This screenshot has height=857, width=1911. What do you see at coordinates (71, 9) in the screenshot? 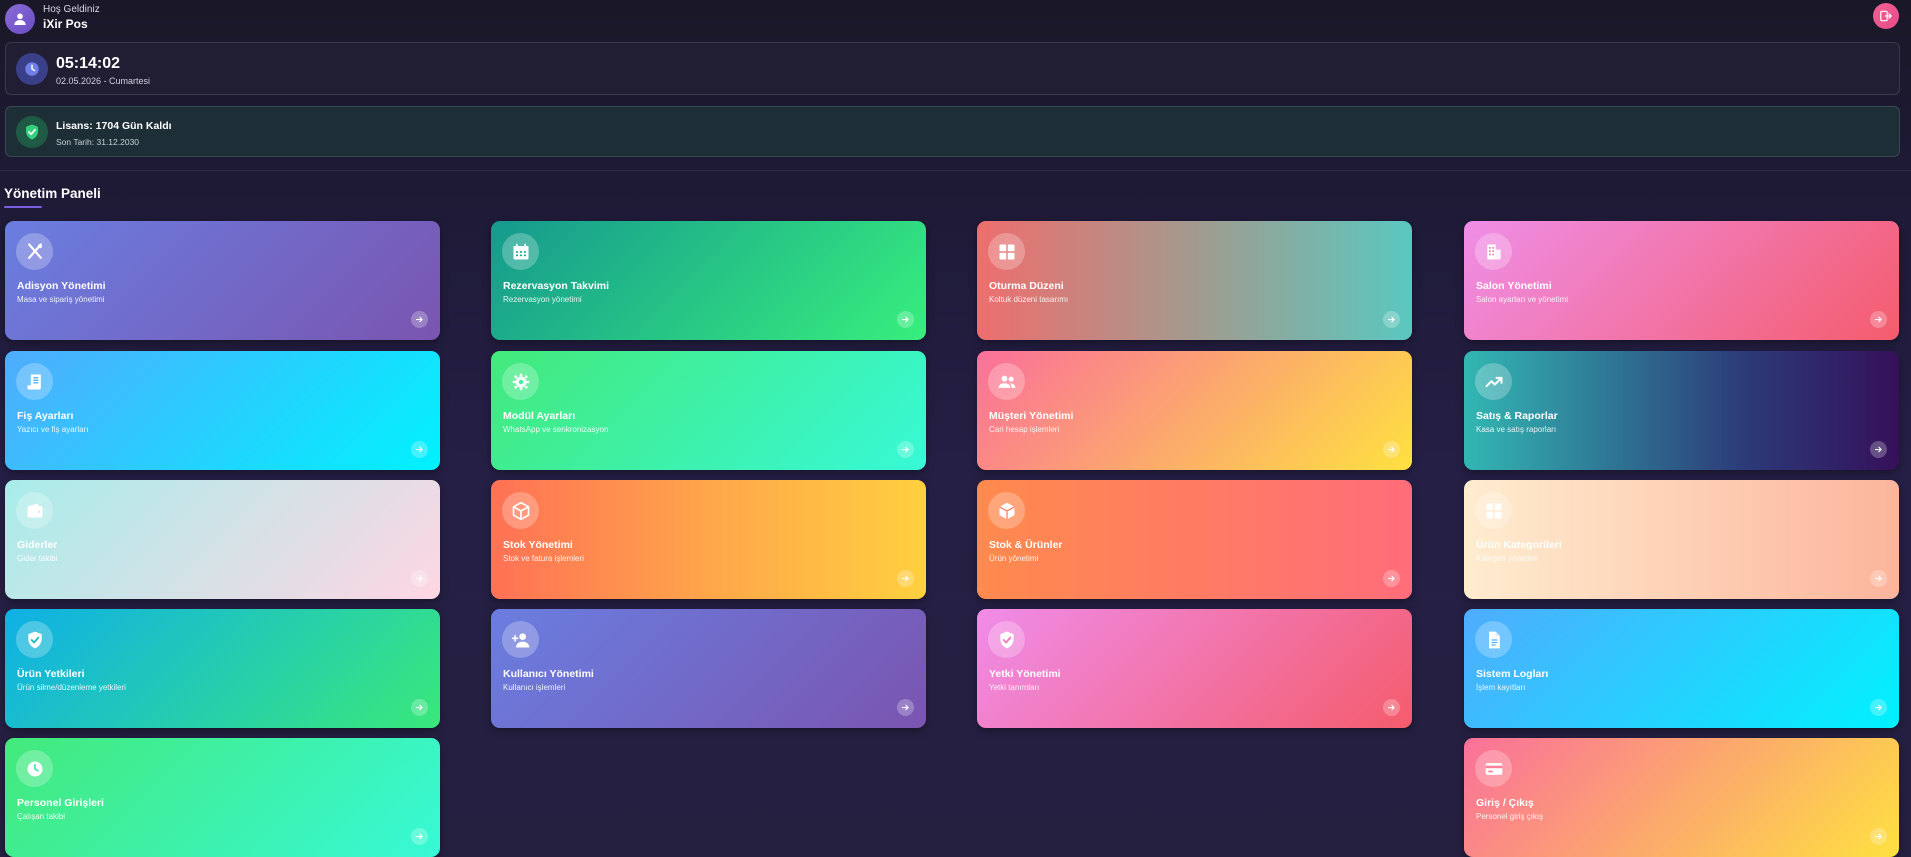
I see `welcome-text: Hoş Geldiniz` at bounding box center [71, 9].